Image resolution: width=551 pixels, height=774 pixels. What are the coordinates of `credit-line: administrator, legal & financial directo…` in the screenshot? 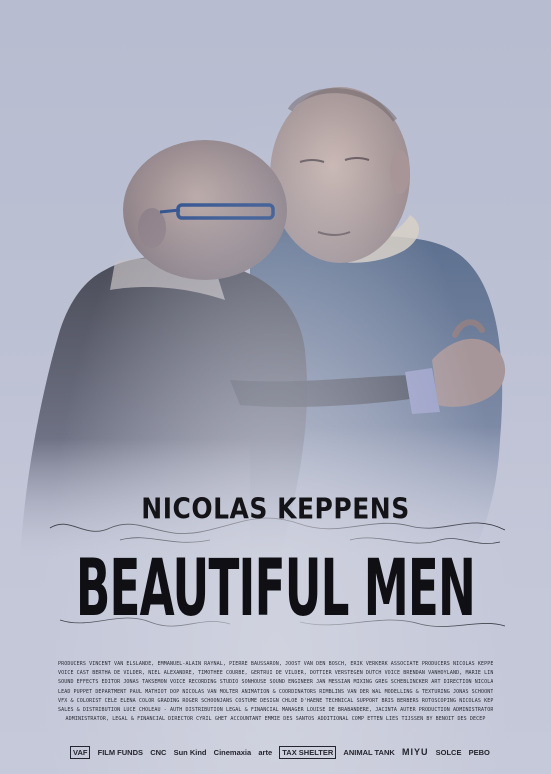 It's located at (275, 719).